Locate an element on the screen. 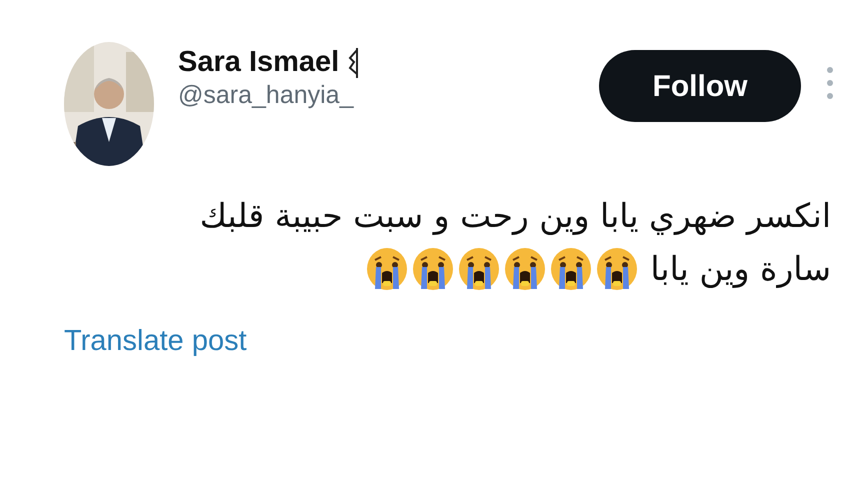 This screenshot has width=855, height=488. flag-icon is located at coordinates (353, 63).